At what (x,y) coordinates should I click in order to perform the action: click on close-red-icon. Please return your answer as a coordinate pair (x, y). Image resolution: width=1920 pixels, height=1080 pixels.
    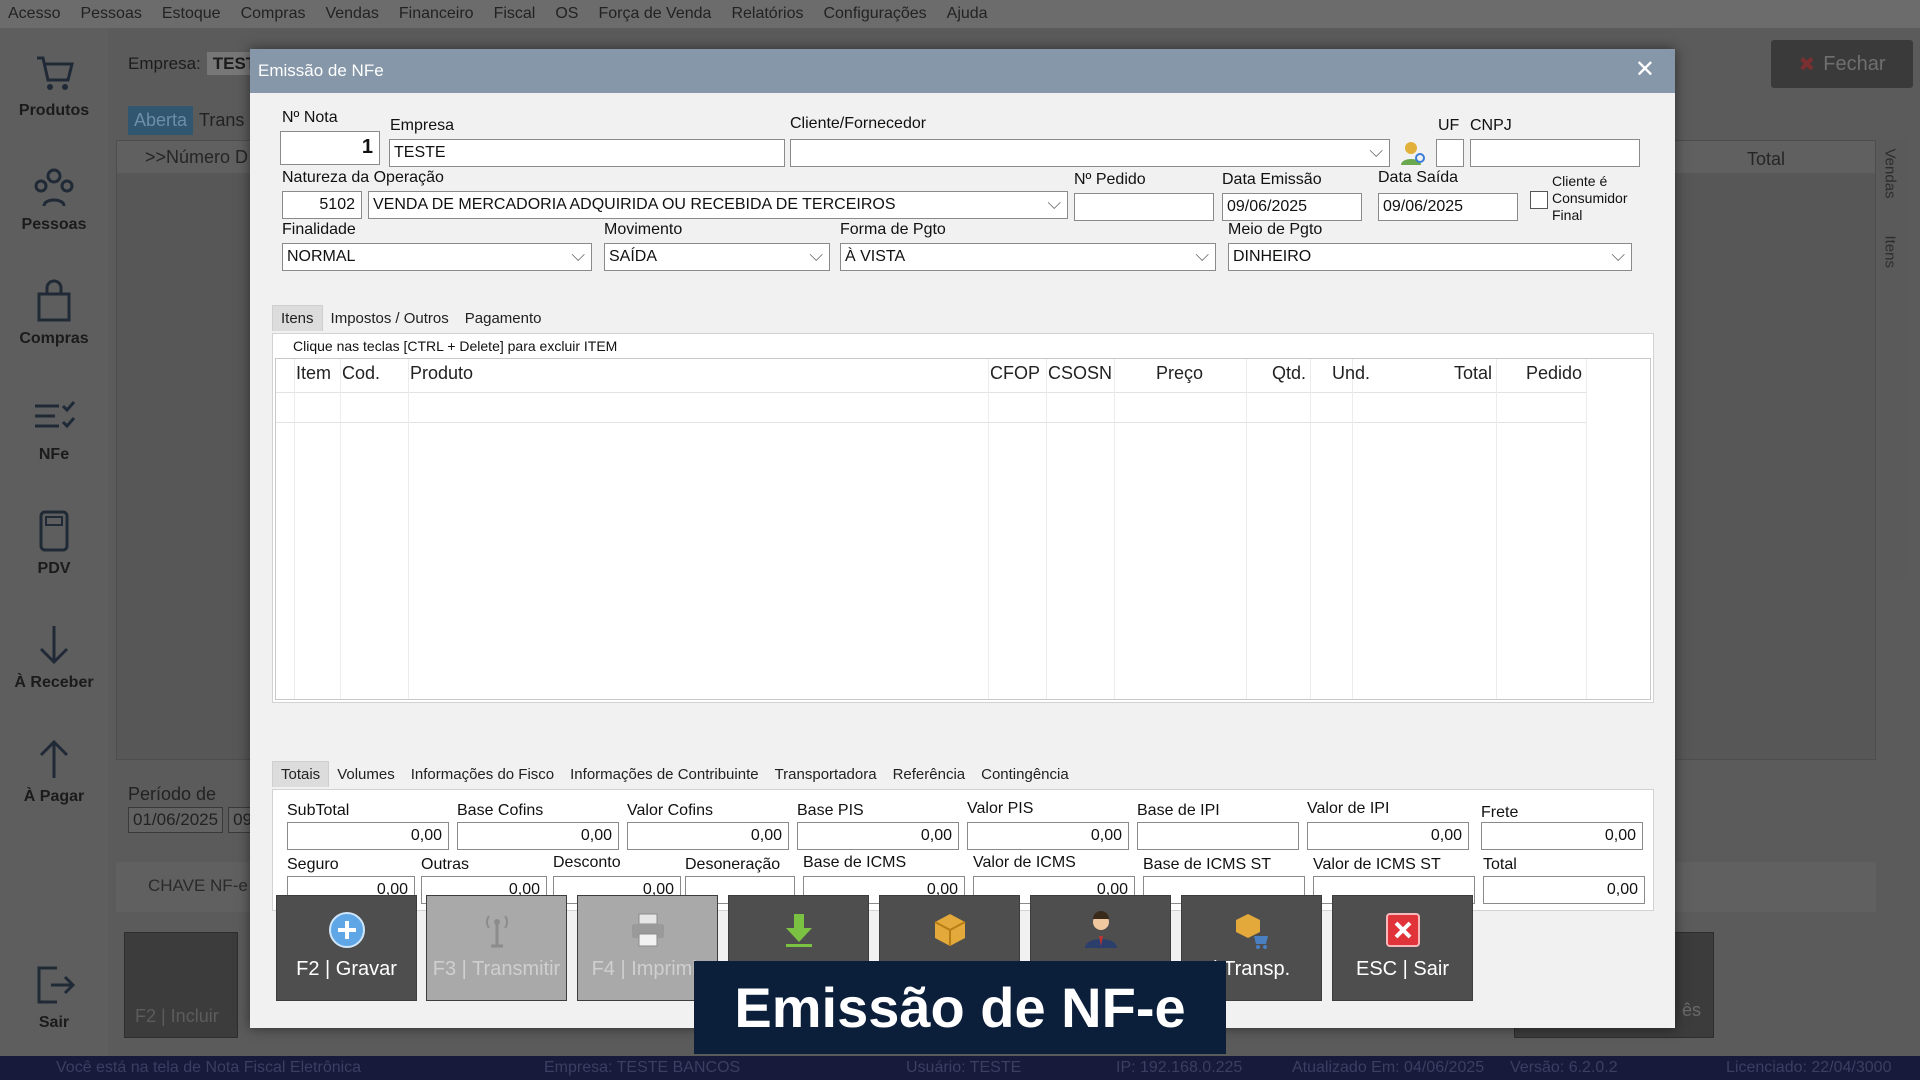
    Looking at the image, I should click on (1402, 930).